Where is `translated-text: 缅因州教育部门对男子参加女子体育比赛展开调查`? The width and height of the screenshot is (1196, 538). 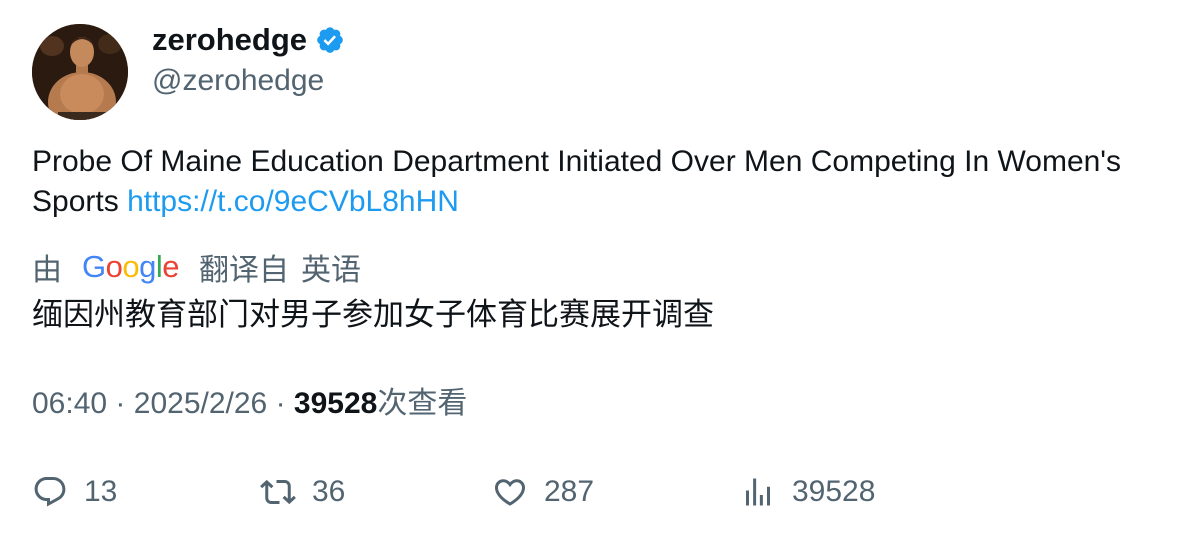
translated-text: 缅因州教育部门对男子参加女子体育比赛展开调查 is located at coordinates (373, 314).